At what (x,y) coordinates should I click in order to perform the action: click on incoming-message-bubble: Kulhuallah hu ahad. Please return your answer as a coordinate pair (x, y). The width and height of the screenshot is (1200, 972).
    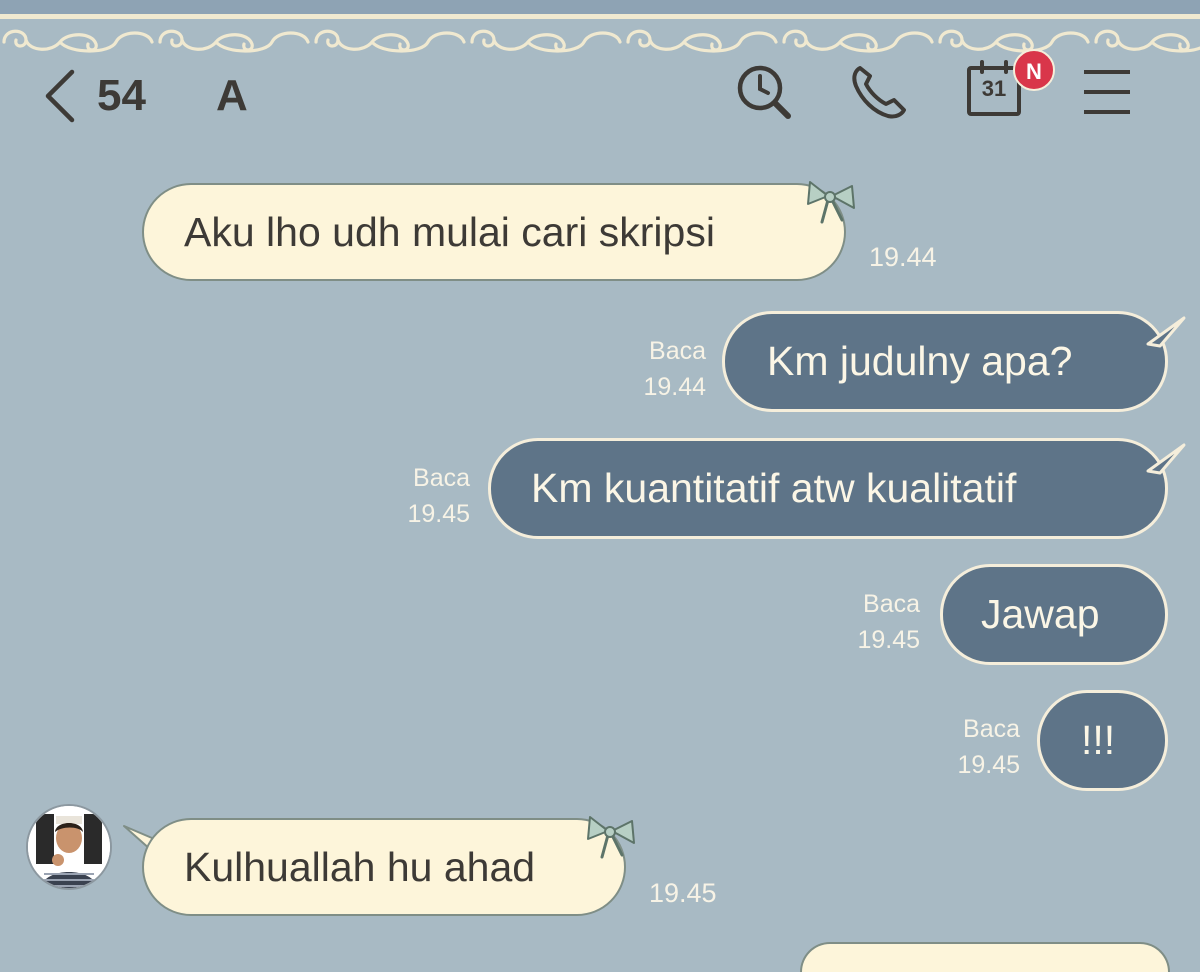
    Looking at the image, I should click on (384, 867).